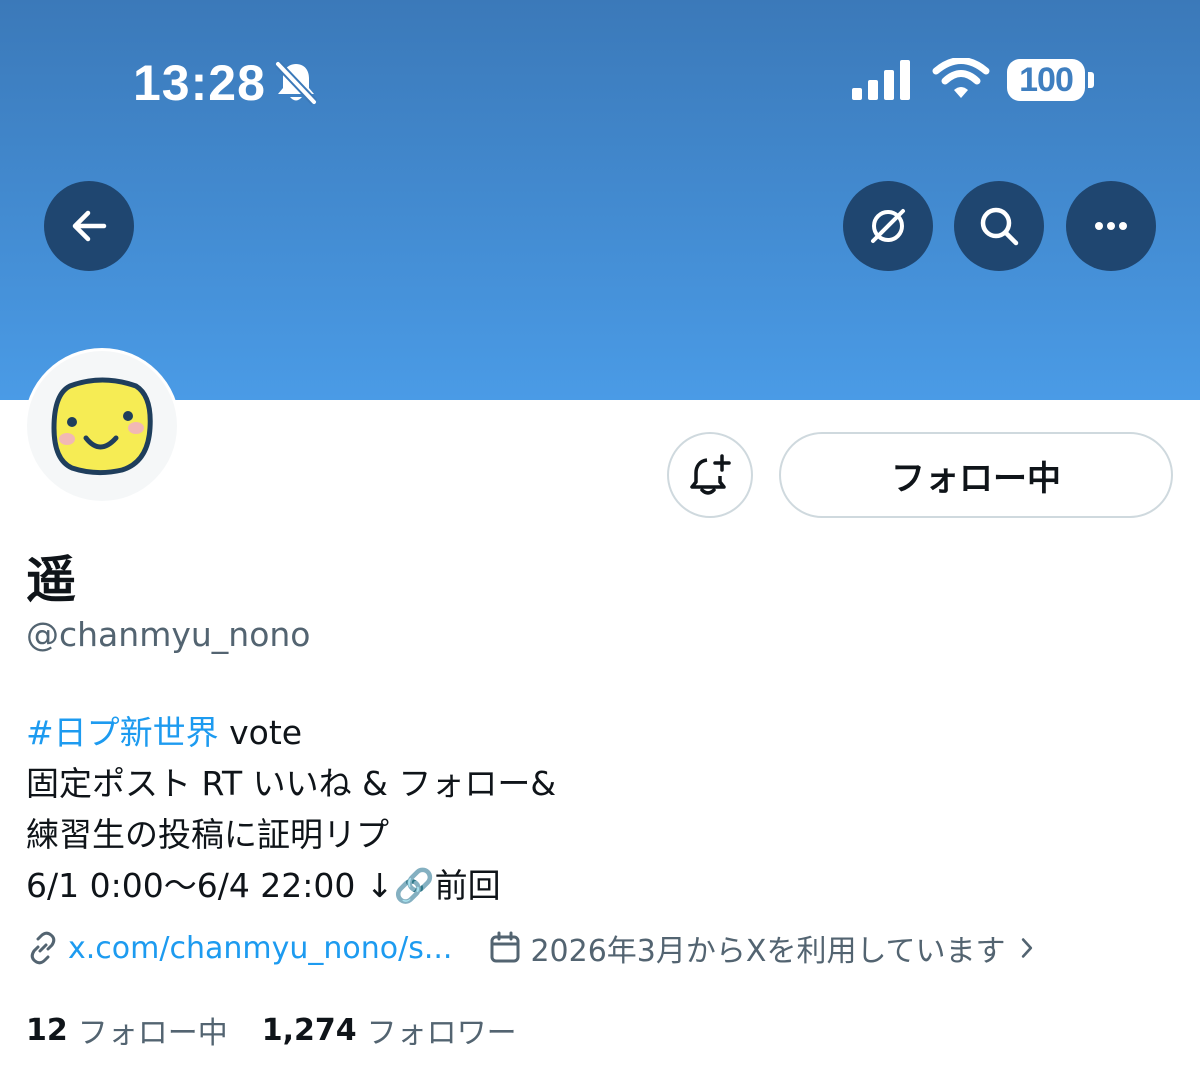  Describe the element at coordinates (153, 1030) in the screenshot. I see `following-label: フォロー中` at that location.